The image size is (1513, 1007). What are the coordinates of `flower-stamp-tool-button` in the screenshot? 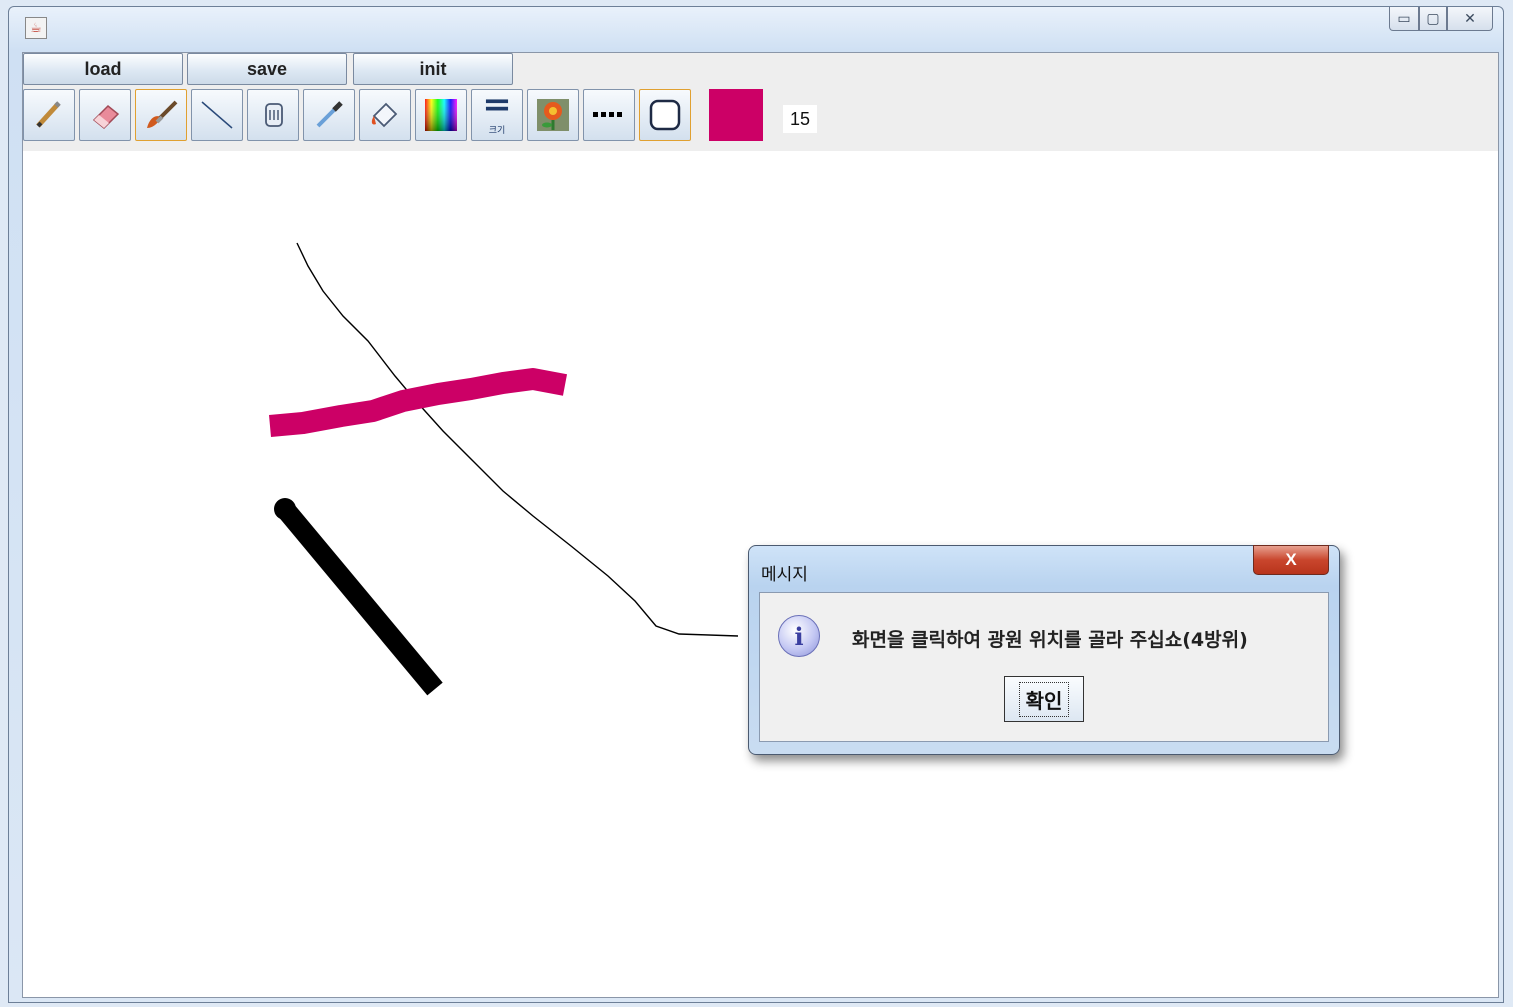 It's located at (553, 115).